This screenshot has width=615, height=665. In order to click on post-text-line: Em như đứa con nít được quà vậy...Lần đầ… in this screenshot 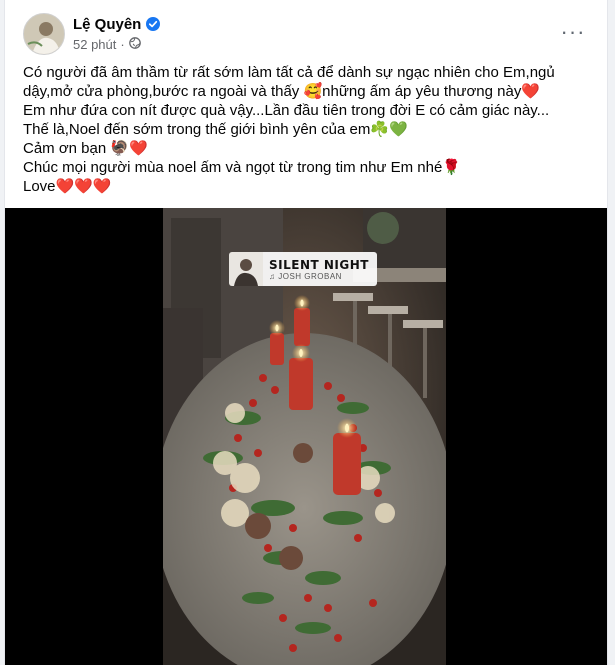, I will do `click(286, 110)`.